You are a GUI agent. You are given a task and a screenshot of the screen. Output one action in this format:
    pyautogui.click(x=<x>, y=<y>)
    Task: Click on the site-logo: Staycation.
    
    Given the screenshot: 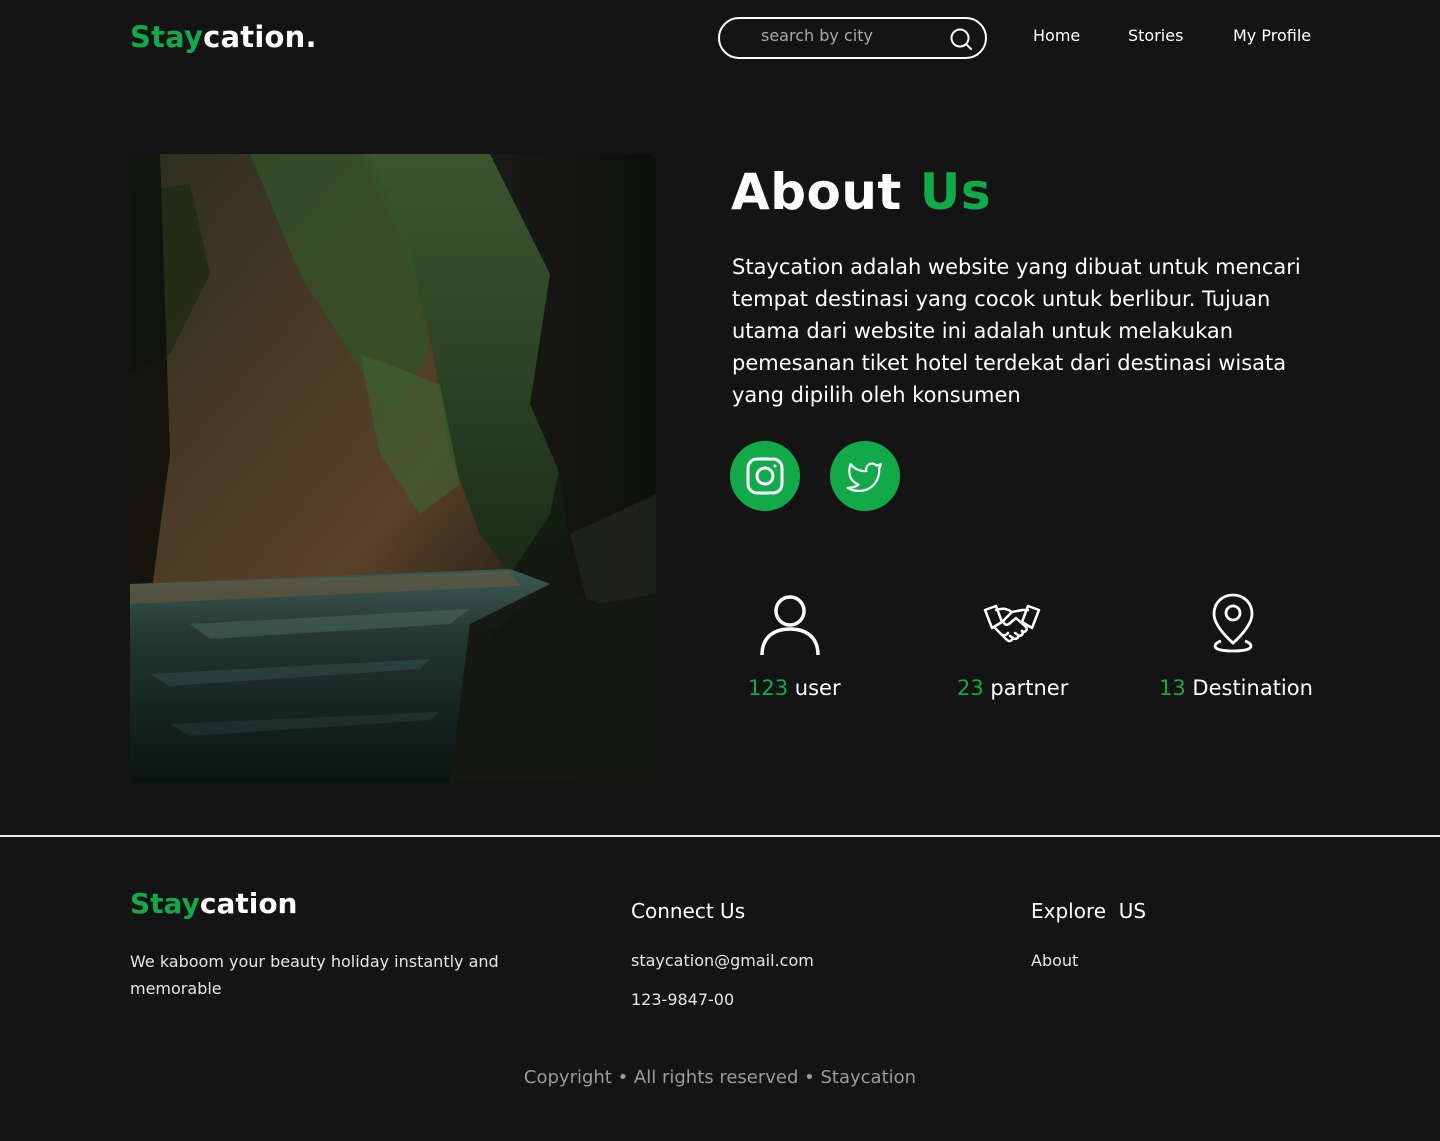 What is the action you would take?
    pyautogui.click(x=223, y=37)
    